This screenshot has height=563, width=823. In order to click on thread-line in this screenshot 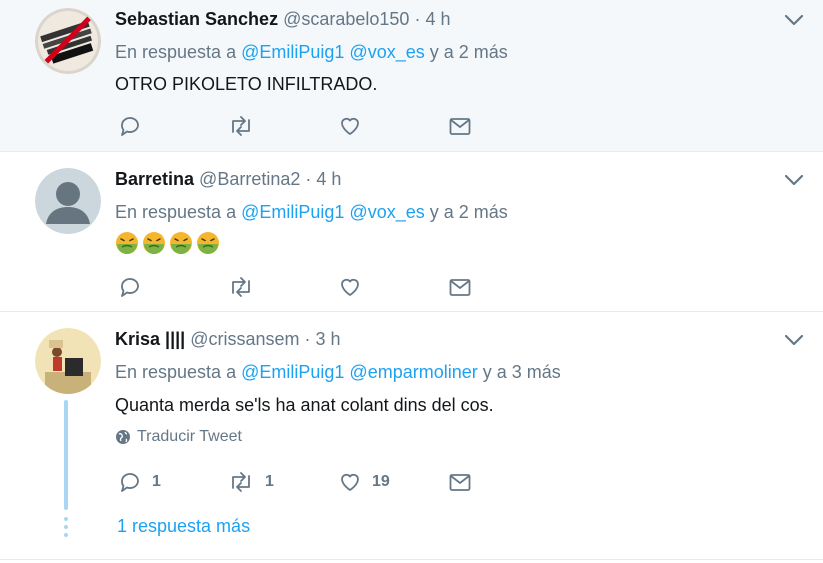, I will do `click(66, 455)`.